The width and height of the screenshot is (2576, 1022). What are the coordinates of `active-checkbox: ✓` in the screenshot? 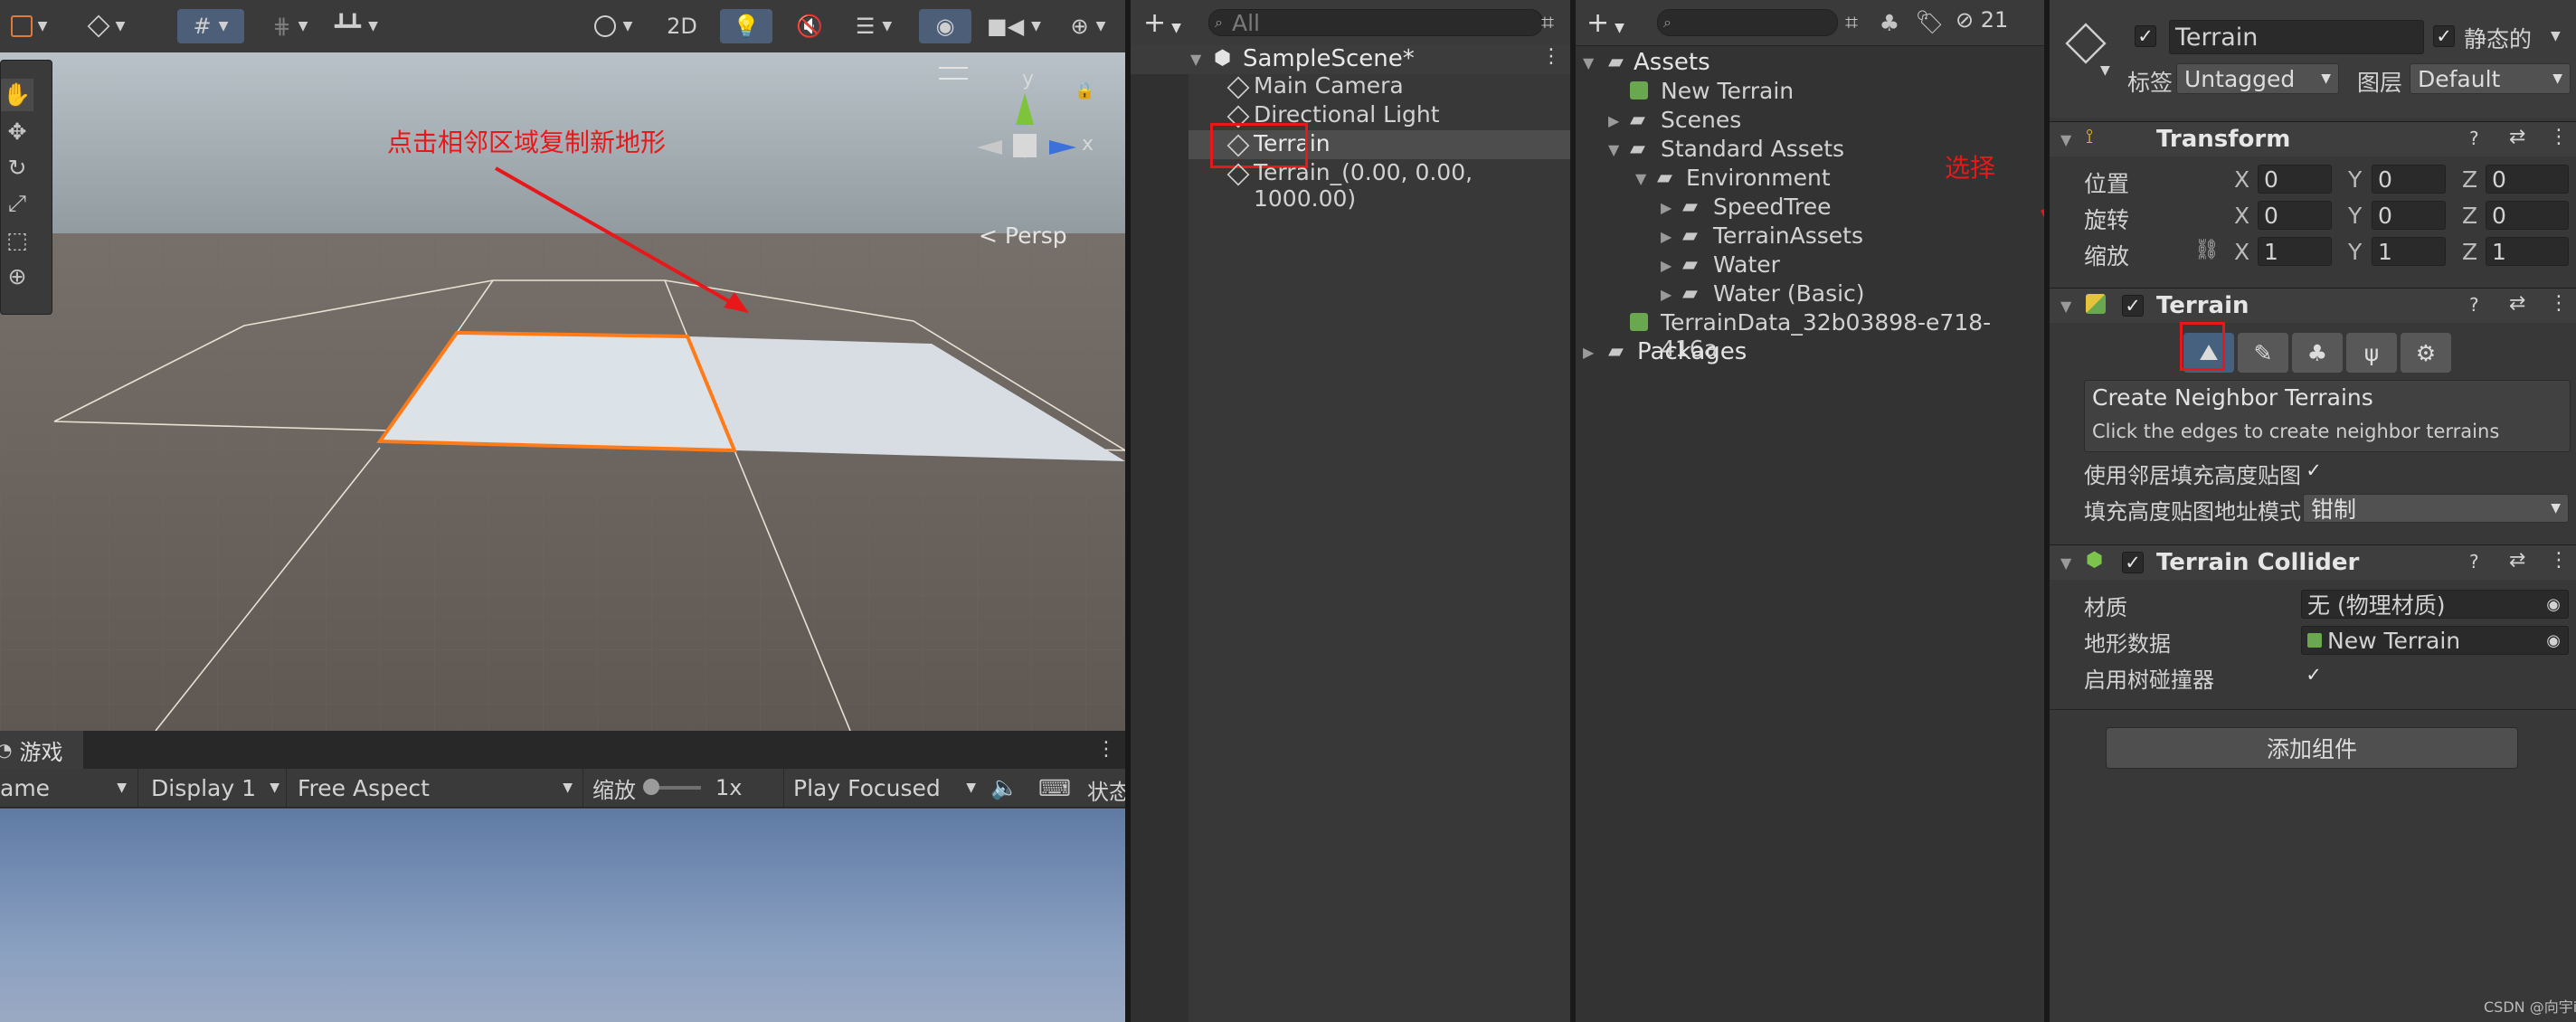 It's located at (2146, 36).